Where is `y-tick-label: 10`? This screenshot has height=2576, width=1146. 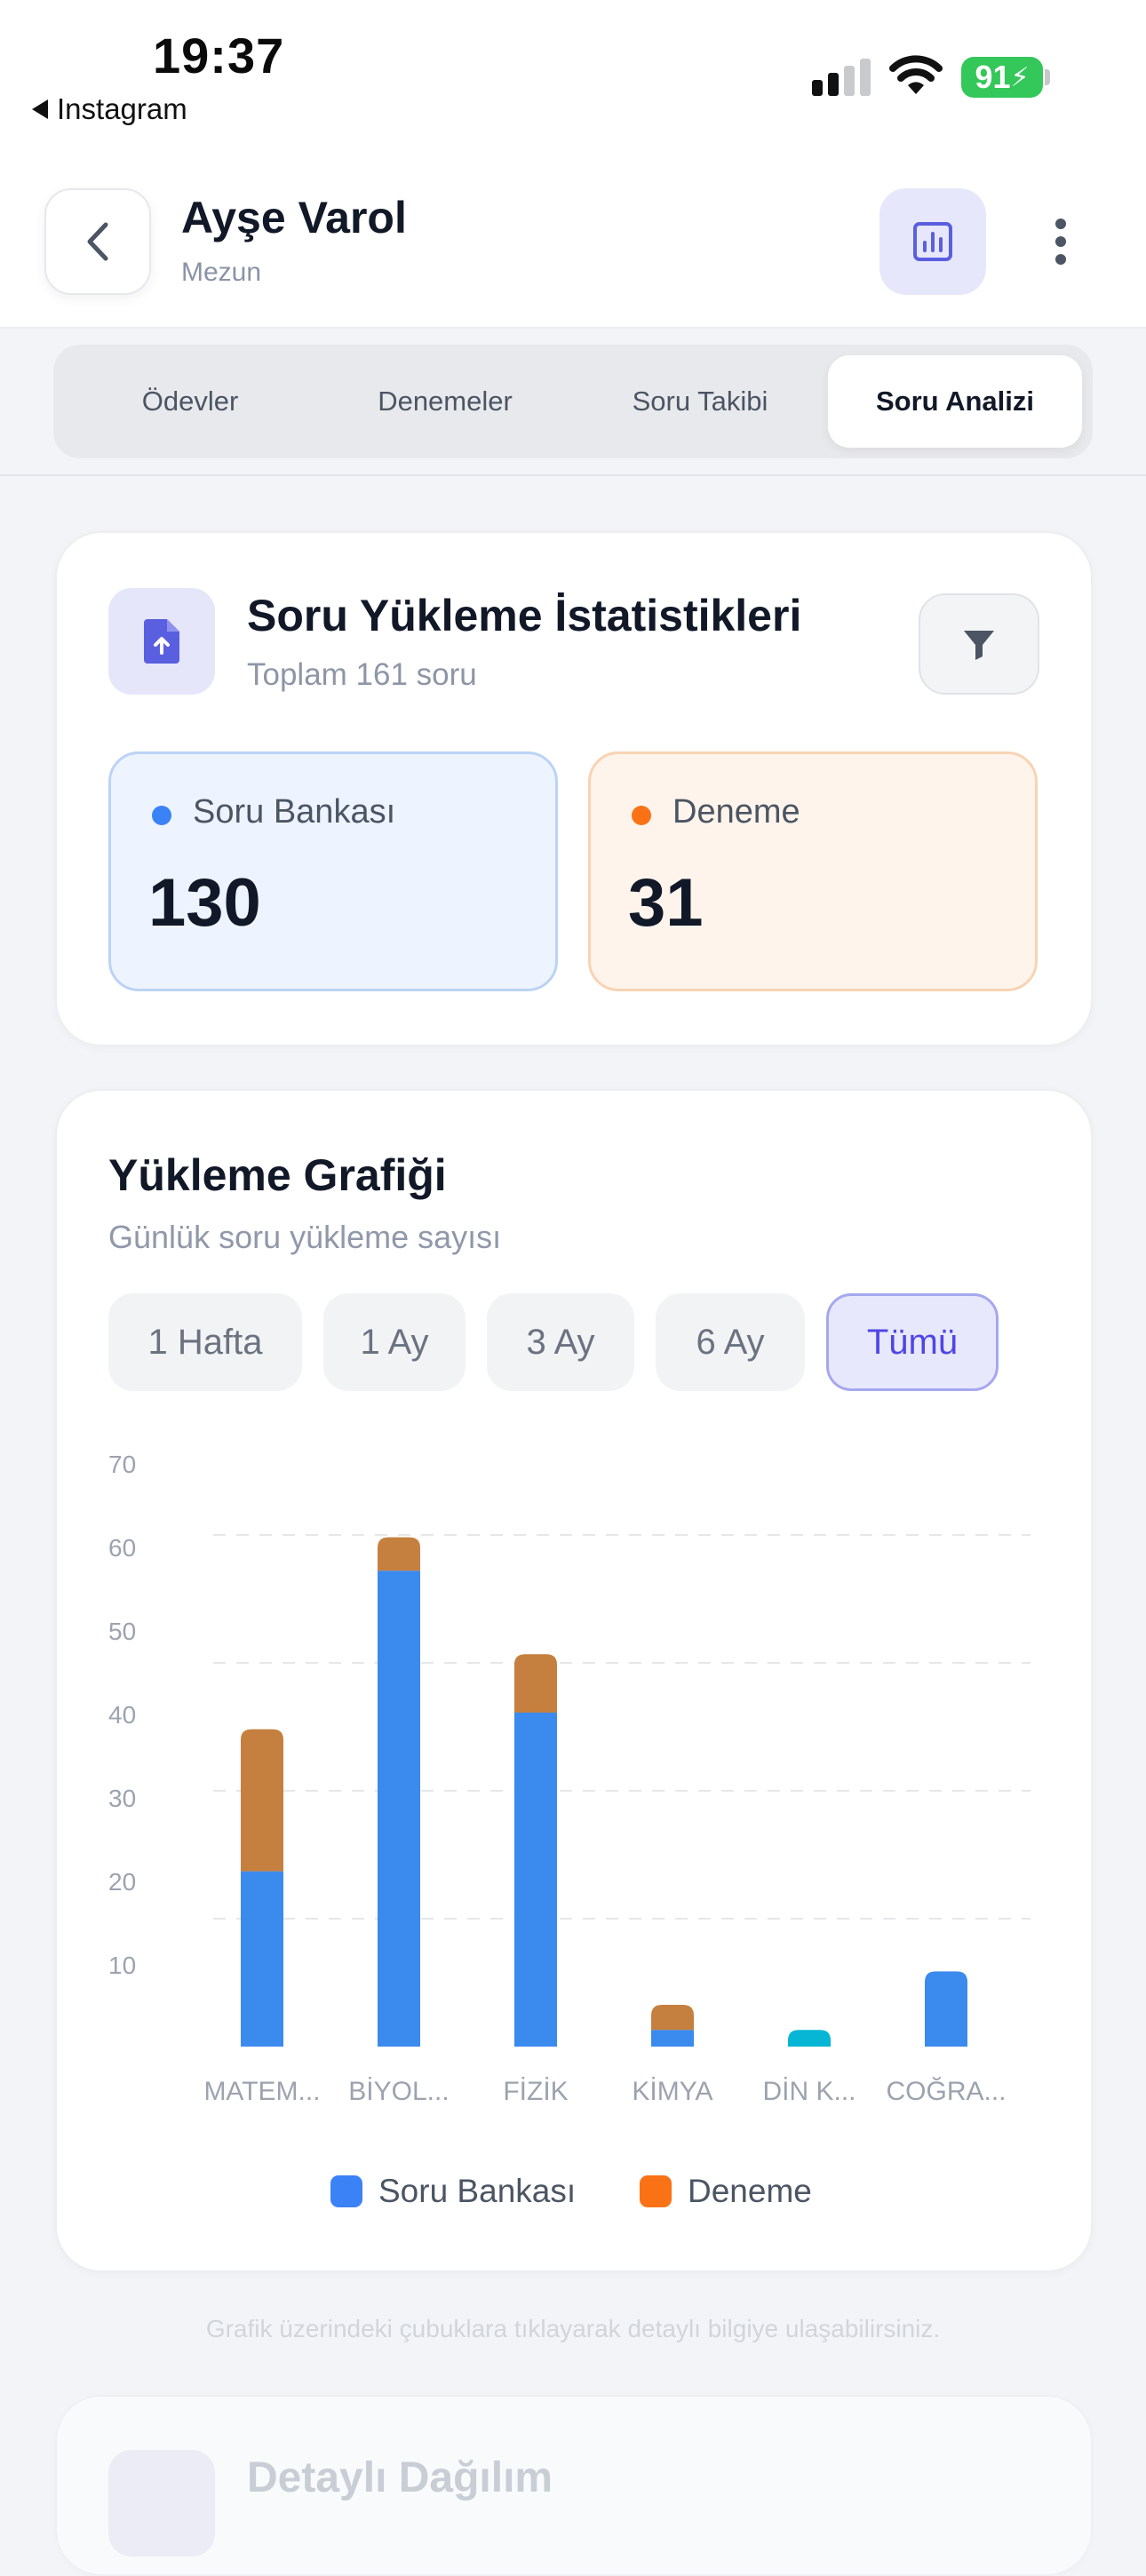 y-tick-label: 10 is located at coordinates (122, 1965).